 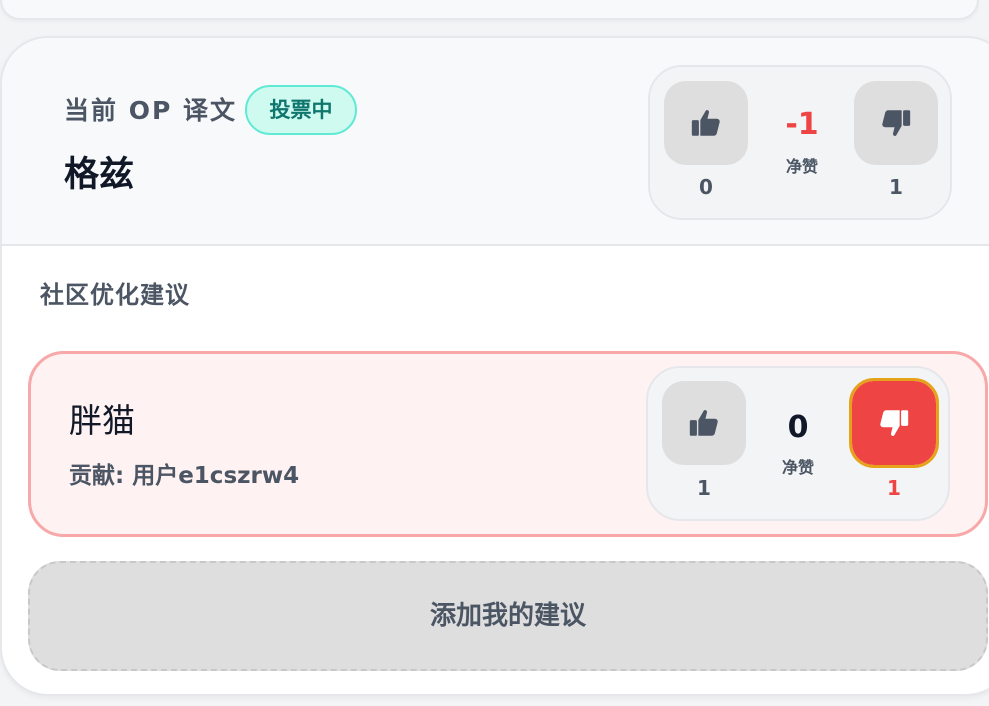 I want to click on op-vote-panel: 0 -1 净赞 1, so click(x=800, y=142).